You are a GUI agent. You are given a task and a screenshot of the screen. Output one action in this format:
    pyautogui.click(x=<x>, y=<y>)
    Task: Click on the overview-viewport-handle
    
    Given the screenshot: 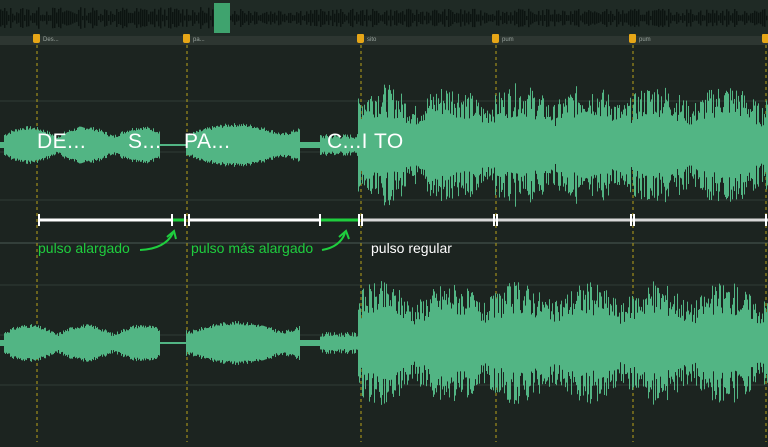 What is the action you would take?
    pyautogui.click(x=222, y=18)
    